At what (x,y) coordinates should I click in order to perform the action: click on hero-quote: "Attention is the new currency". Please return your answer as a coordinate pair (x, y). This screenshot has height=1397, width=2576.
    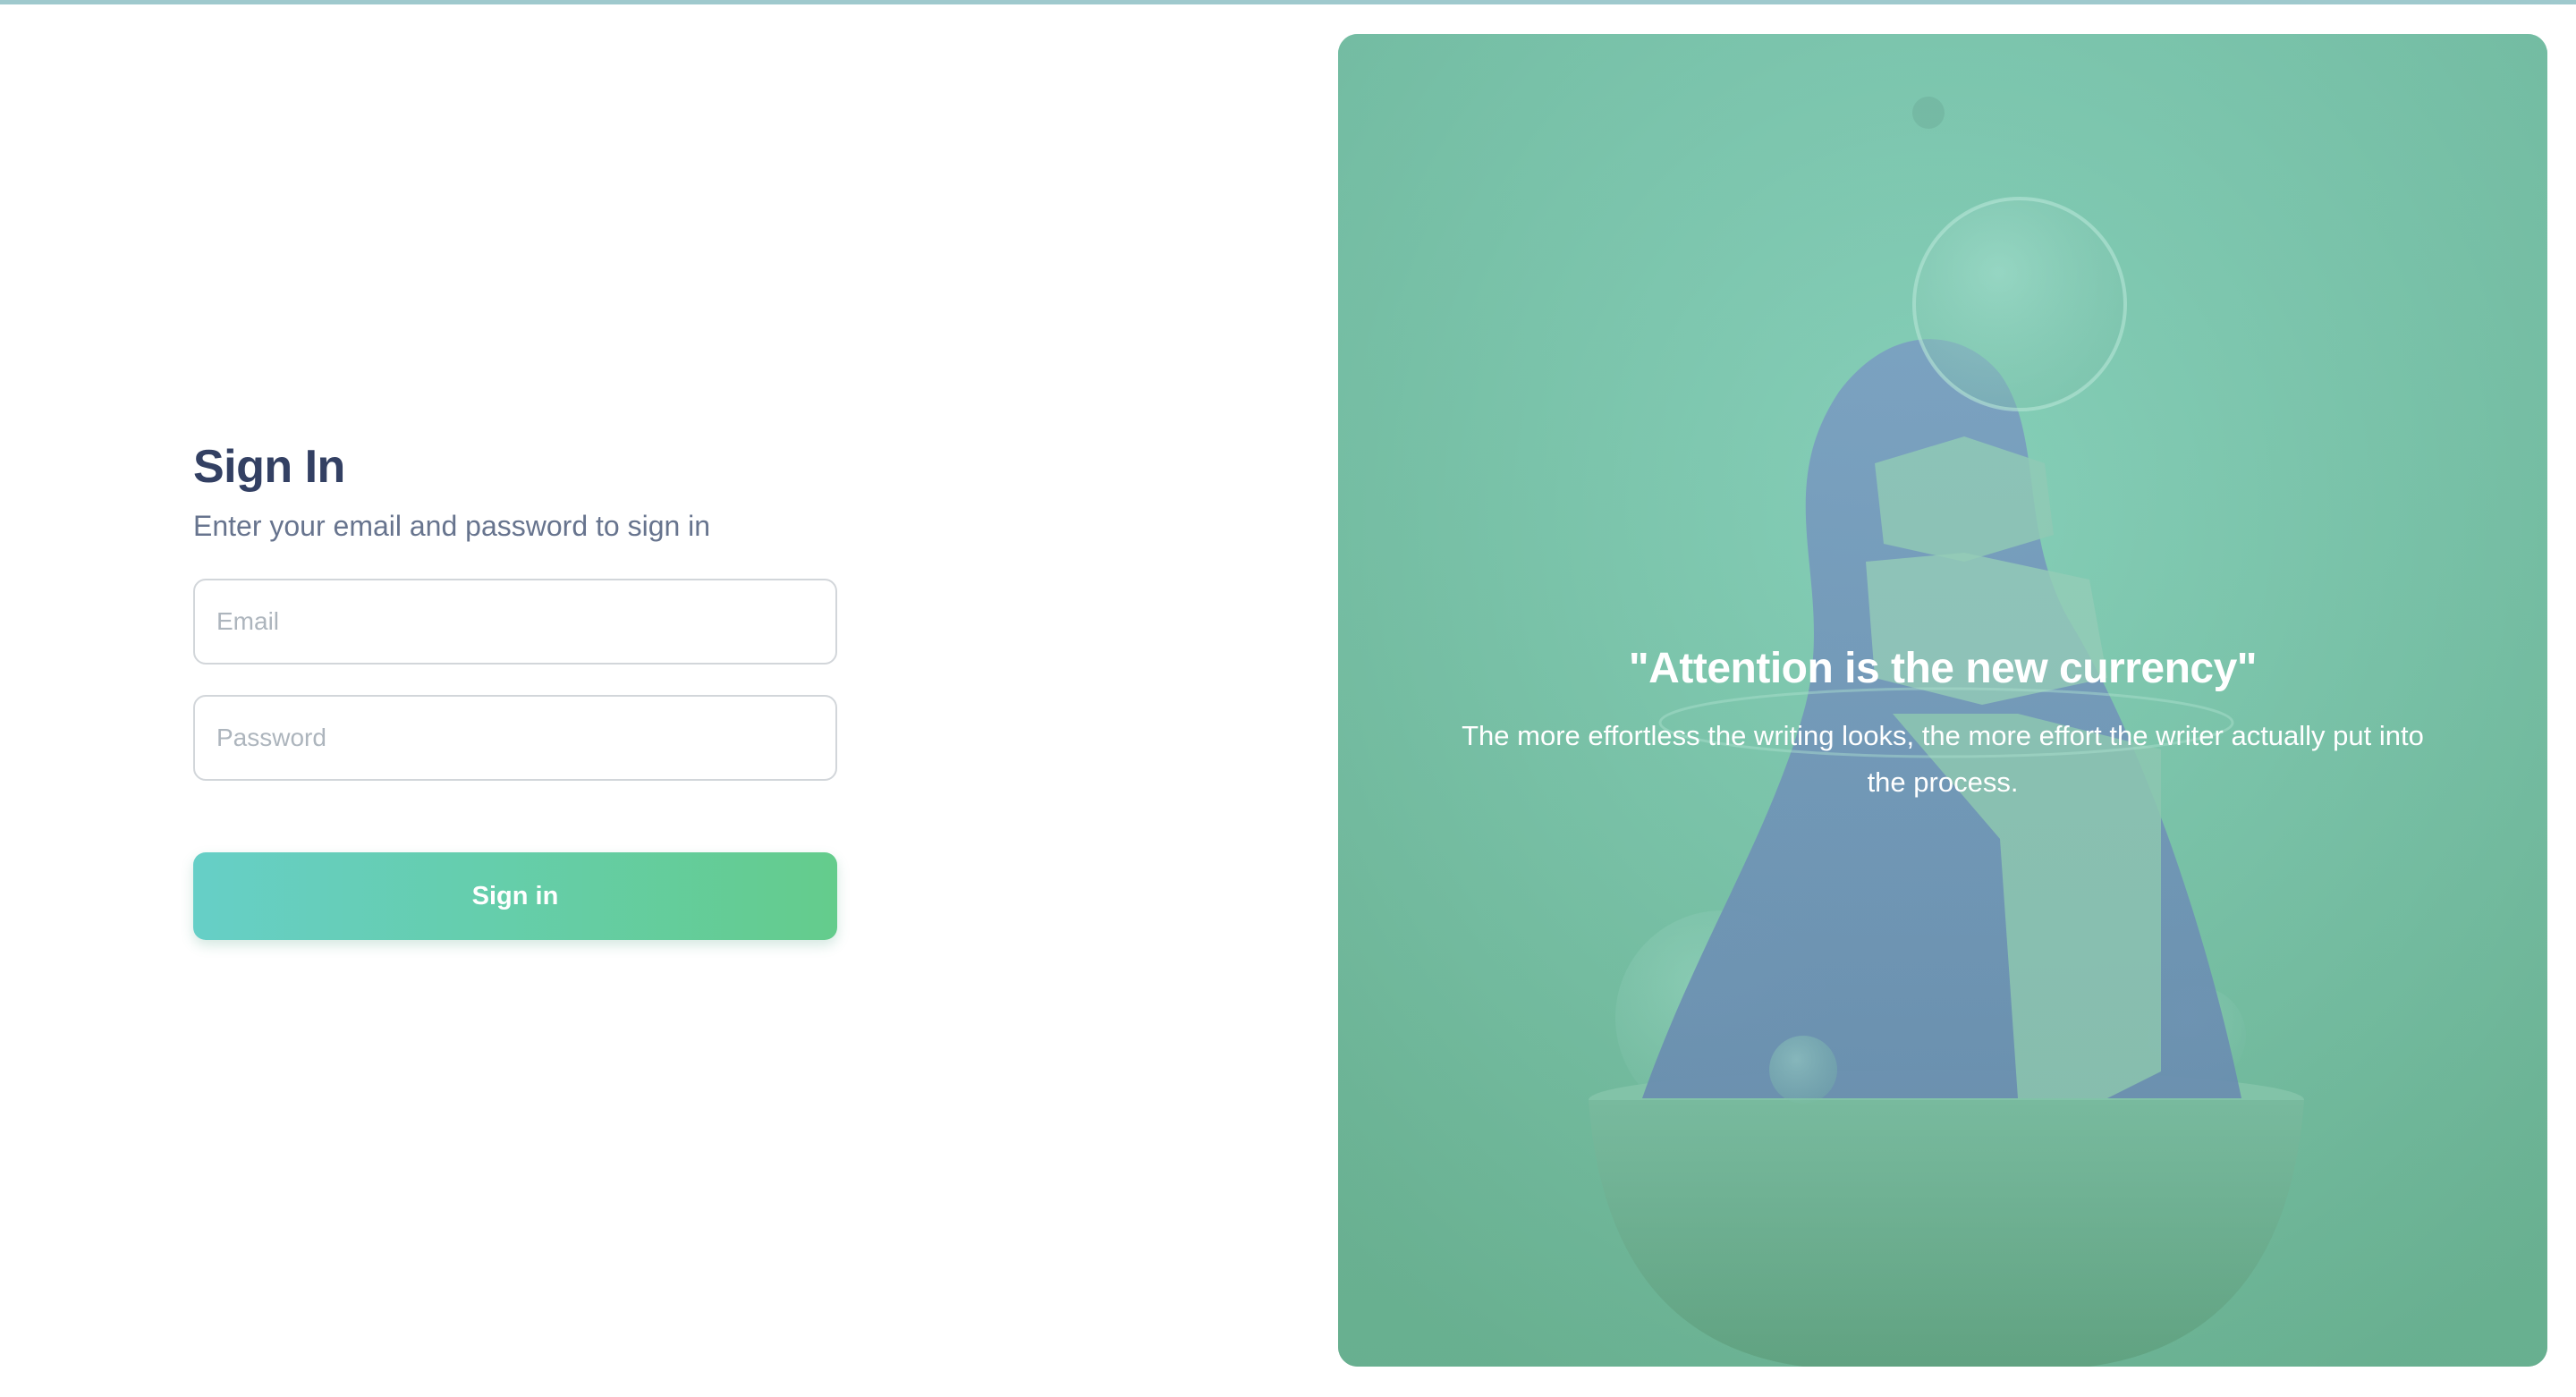
    Looking at the image, I should click on (1943, 668).